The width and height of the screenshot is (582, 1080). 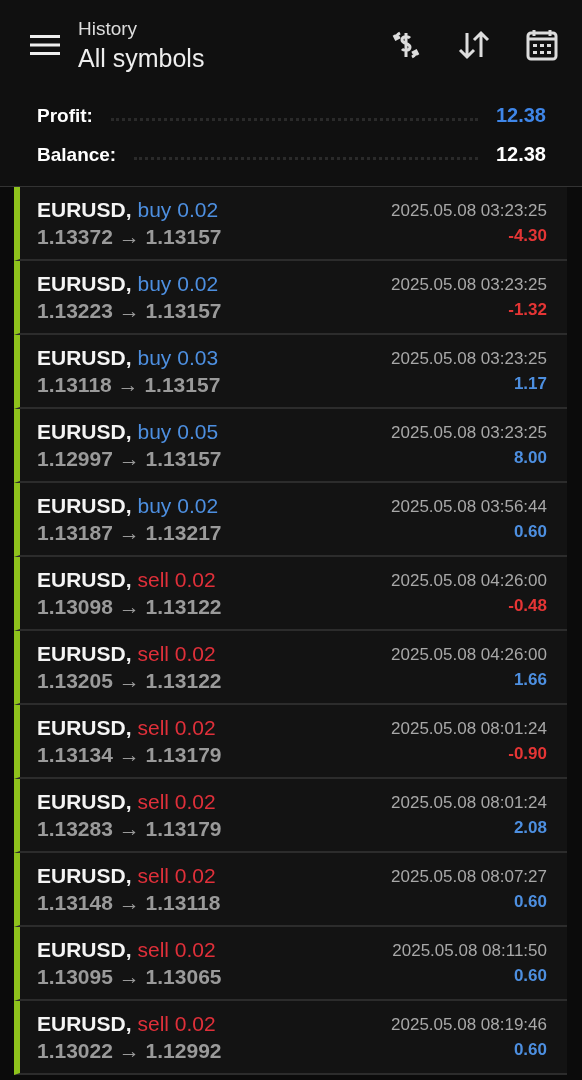 I want to click on deal-prices: 1.13148 → 1.13118, so click(x=129, y=902).